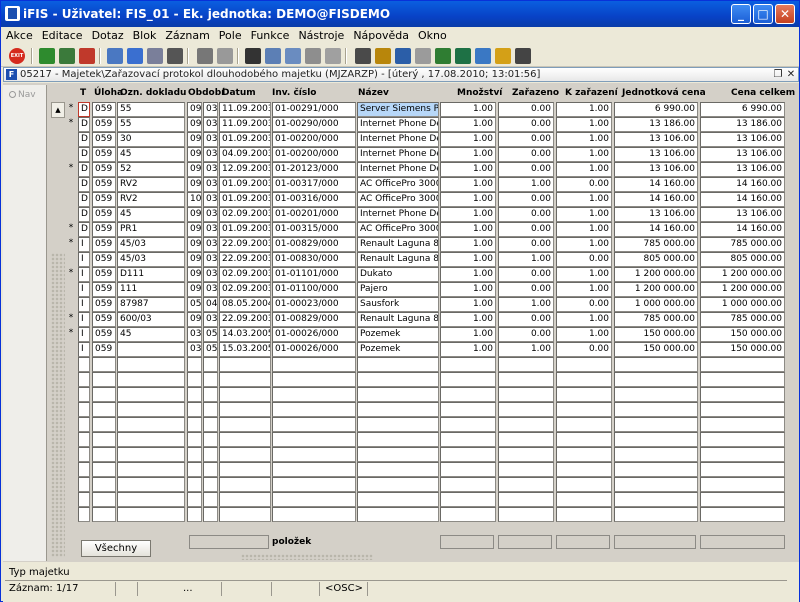  Describe the element at coordinates (742, 319) in the screenshot. I see `cell-cc: 785 000.00` at that location.